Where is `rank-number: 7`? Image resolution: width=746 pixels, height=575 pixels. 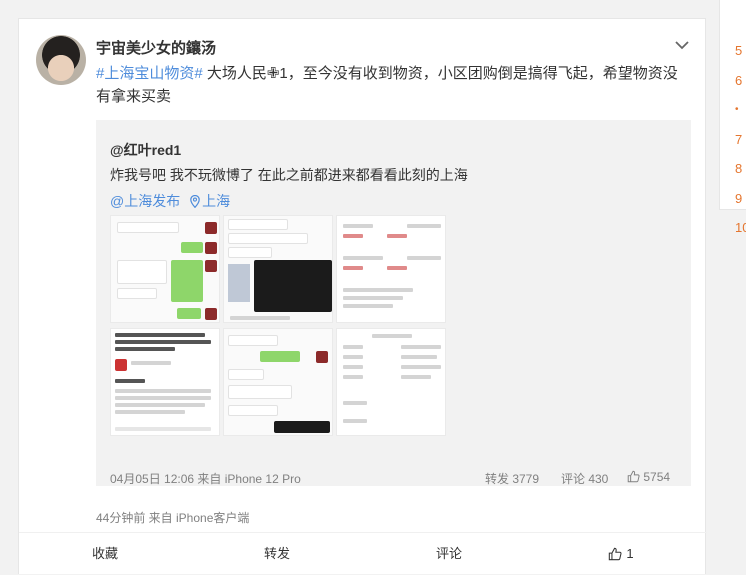 rank-number: 7 is located at coordinates (740, 140).